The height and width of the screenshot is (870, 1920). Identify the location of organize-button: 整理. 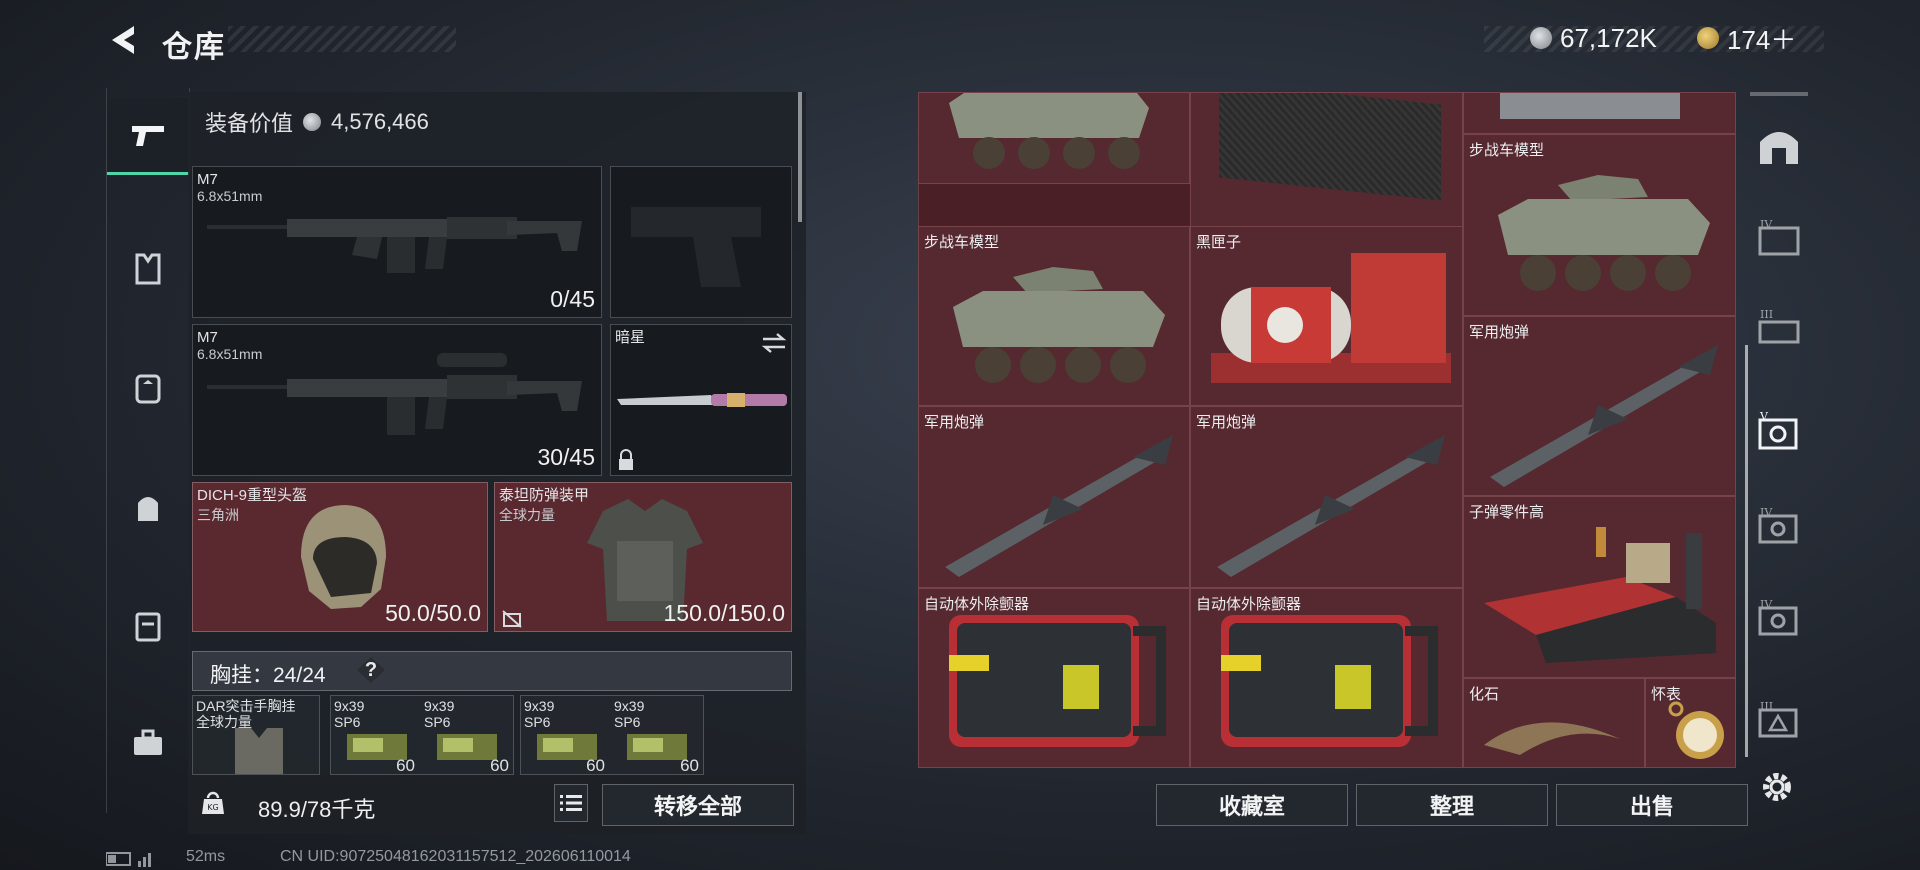
(1452, 805).